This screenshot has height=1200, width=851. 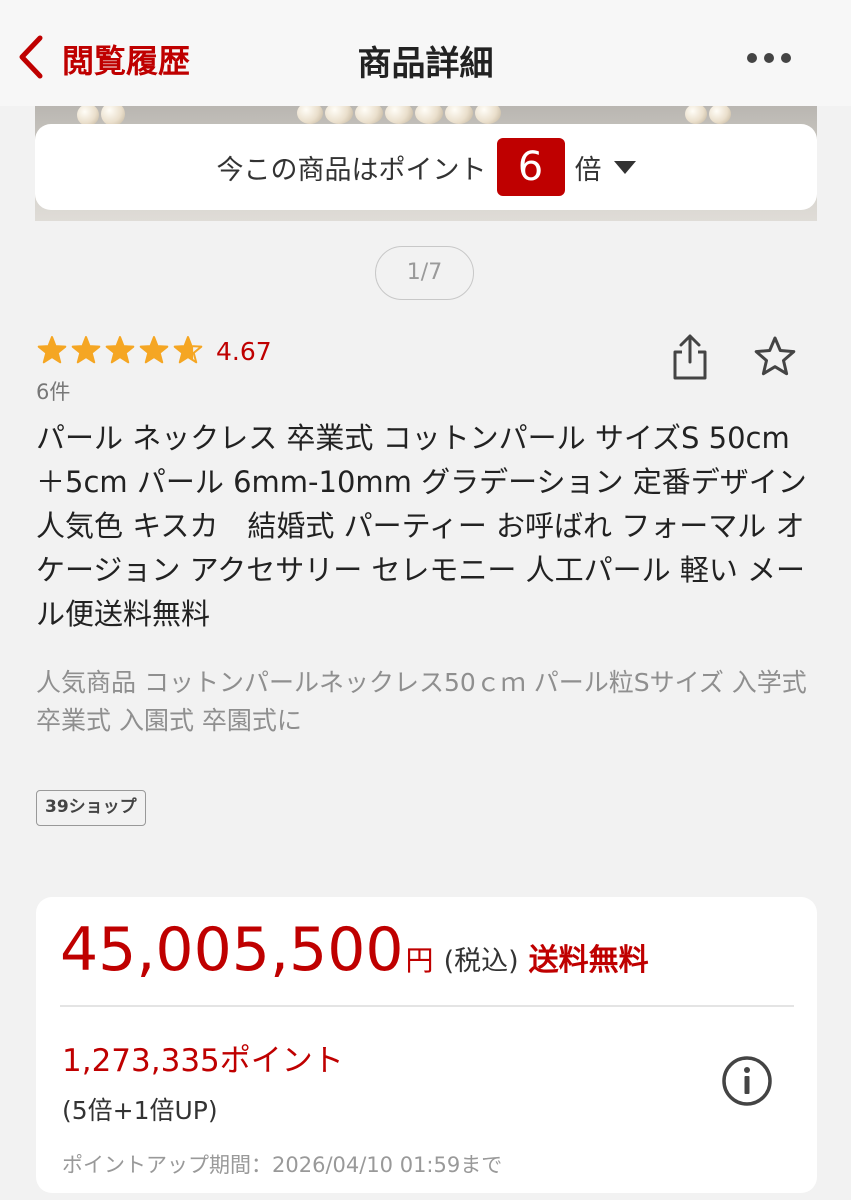 I want to click on star-outline-icon, so click(x=775, y=357).